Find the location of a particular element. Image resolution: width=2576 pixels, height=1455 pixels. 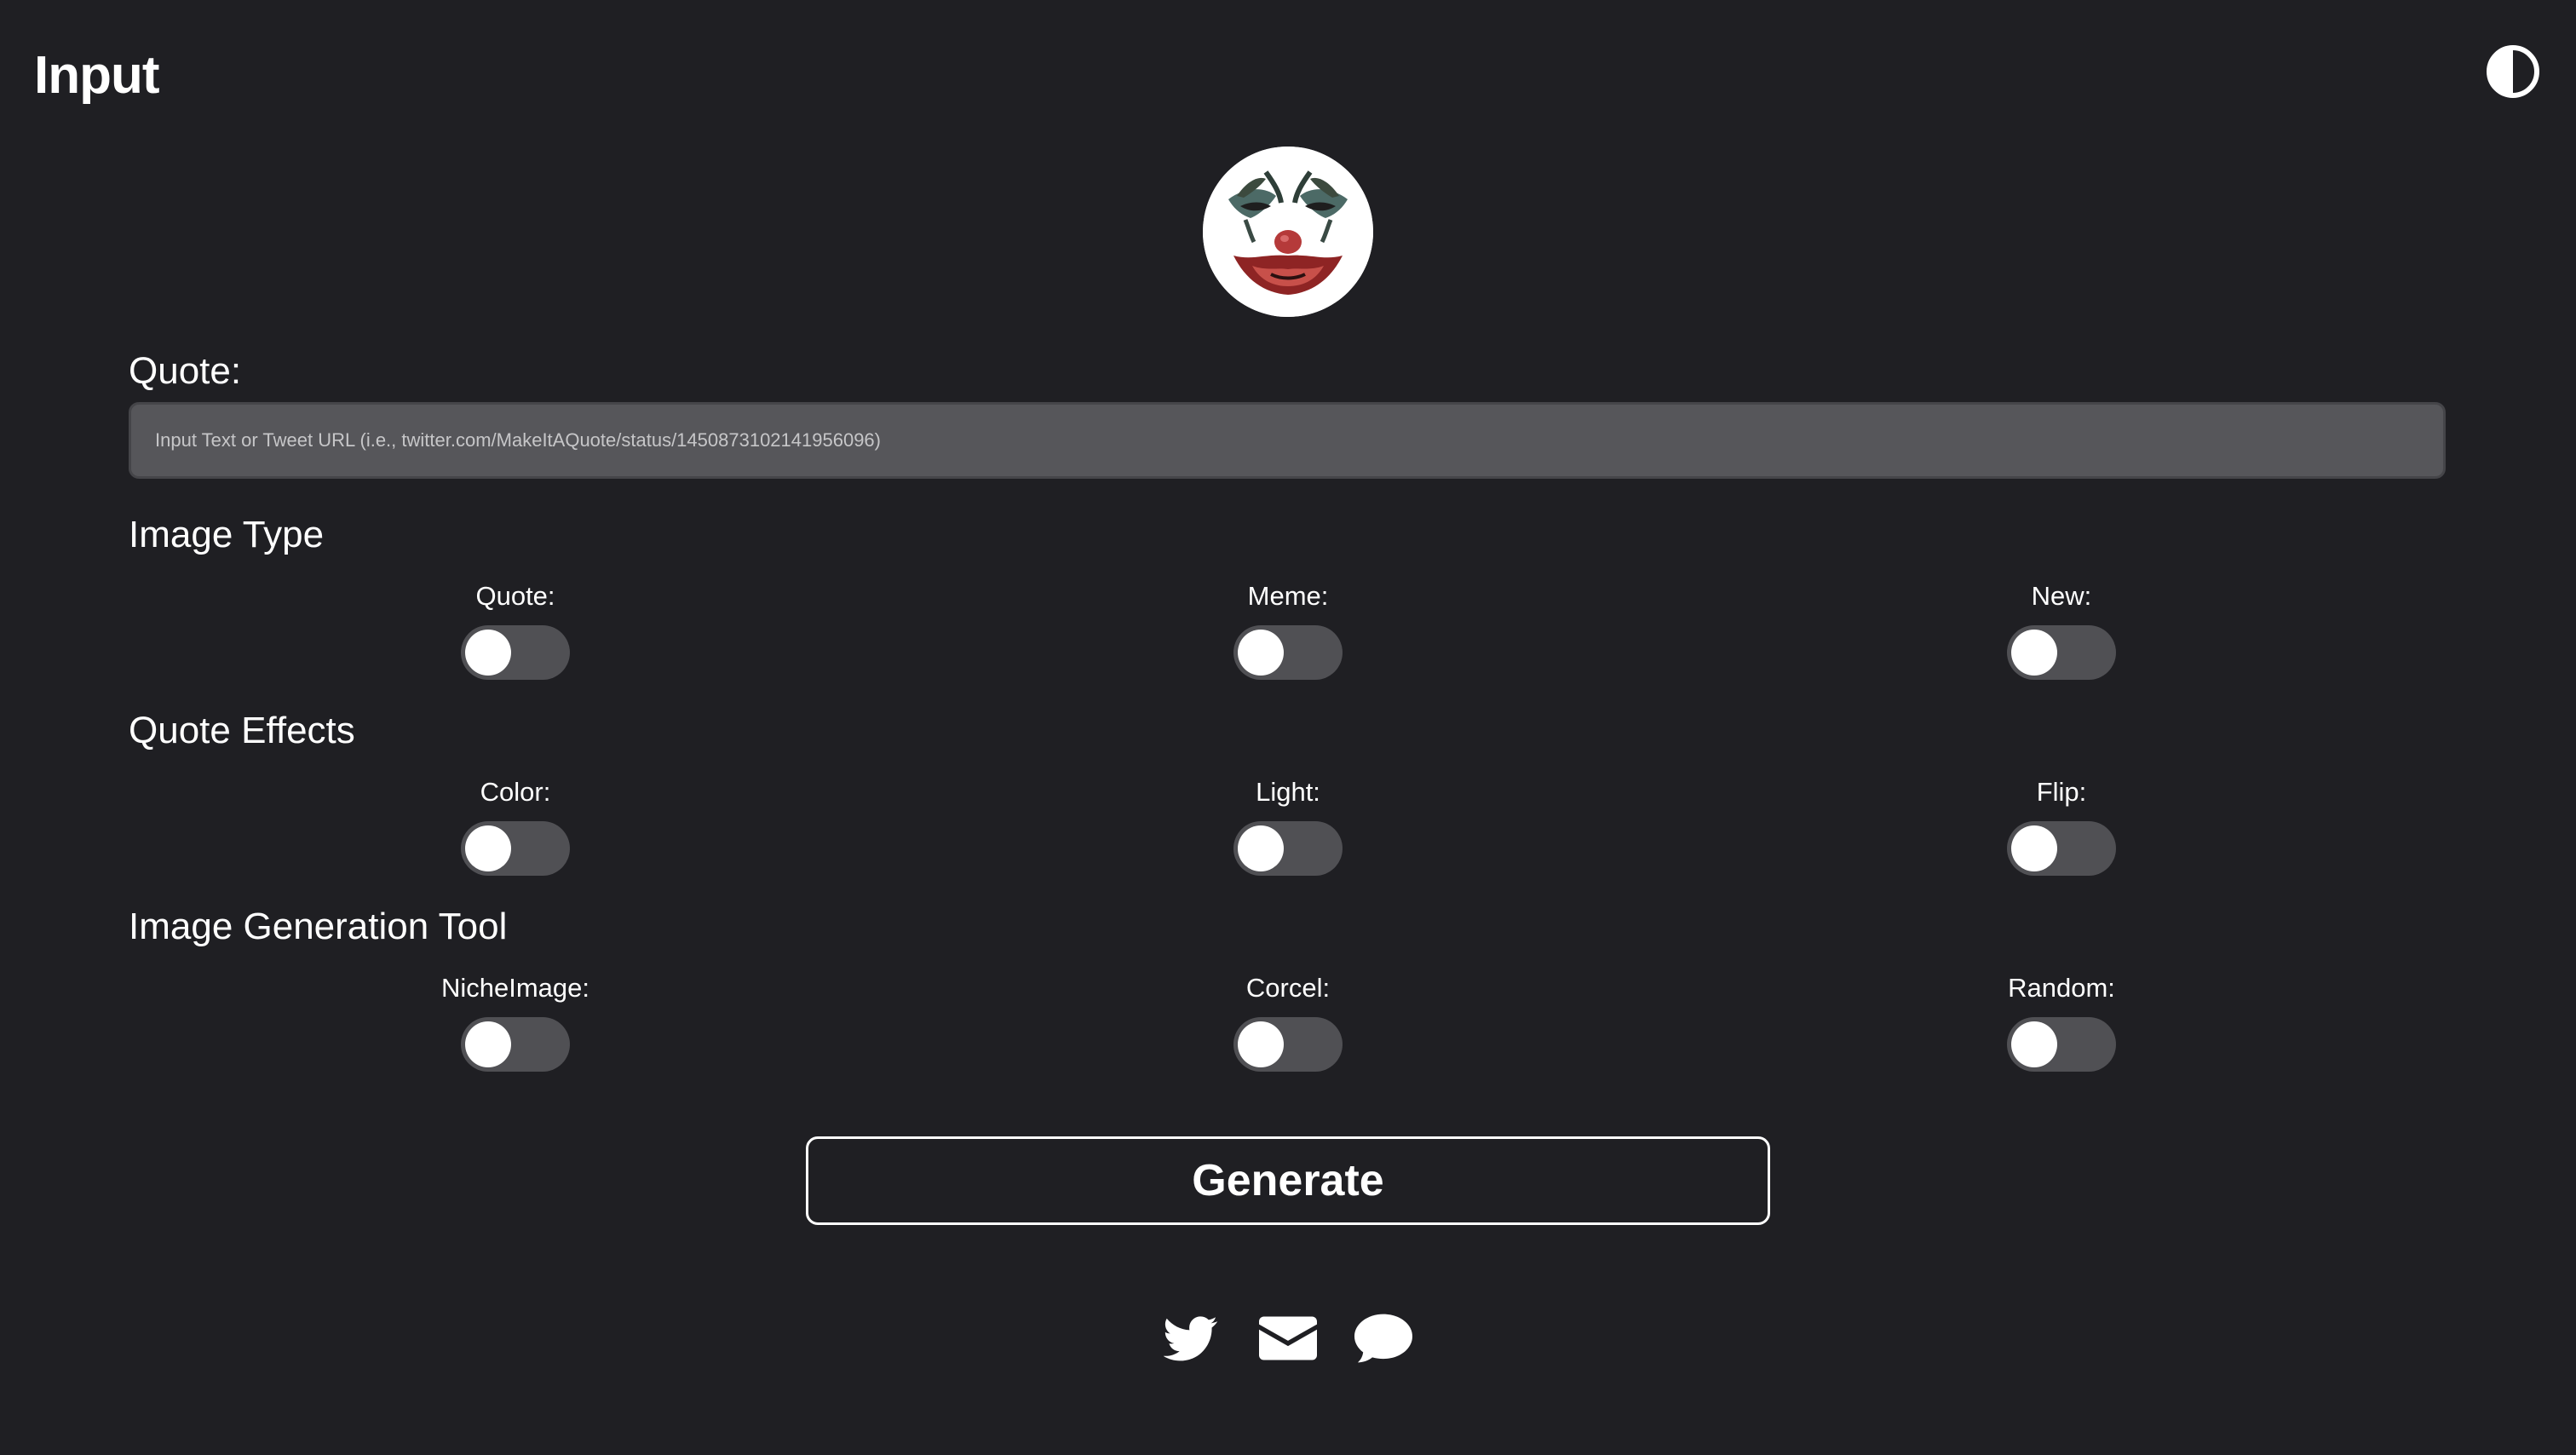

theme-toggle-button is located at coordinates (2513, 71).